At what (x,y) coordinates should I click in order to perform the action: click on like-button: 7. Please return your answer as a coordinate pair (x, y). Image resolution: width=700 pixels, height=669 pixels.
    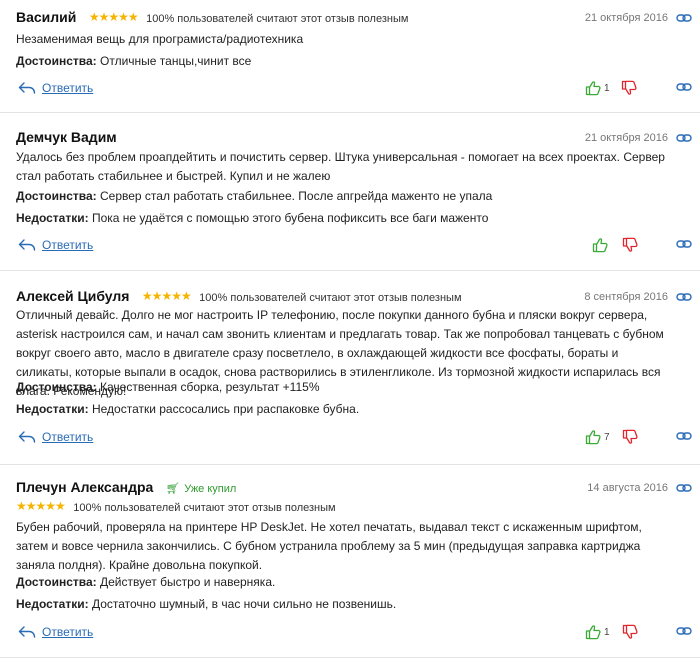
    Looking at the image, I should click on (597, 437).